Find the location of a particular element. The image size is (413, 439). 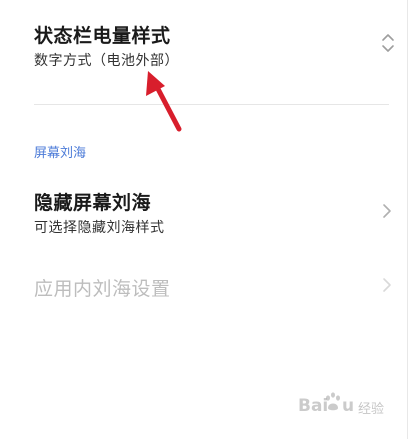

baidu-watermark: Bai u 经验 is located at coordinates (350, 406).